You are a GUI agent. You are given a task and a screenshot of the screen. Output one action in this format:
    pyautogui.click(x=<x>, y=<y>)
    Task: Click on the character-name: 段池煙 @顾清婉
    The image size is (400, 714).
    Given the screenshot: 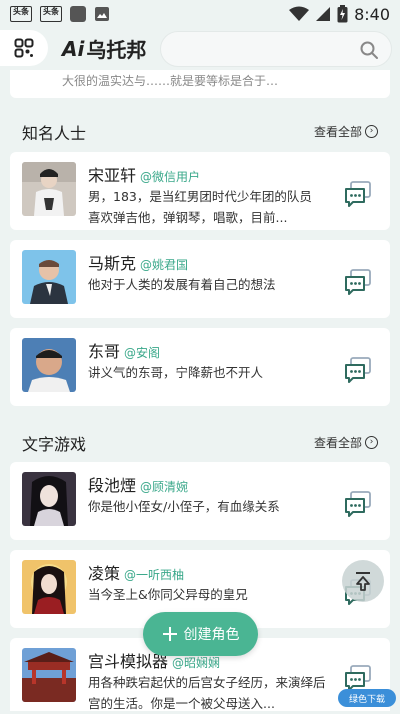 What is the action you would take?
    pyautogui.click(x=138, y=484)
    